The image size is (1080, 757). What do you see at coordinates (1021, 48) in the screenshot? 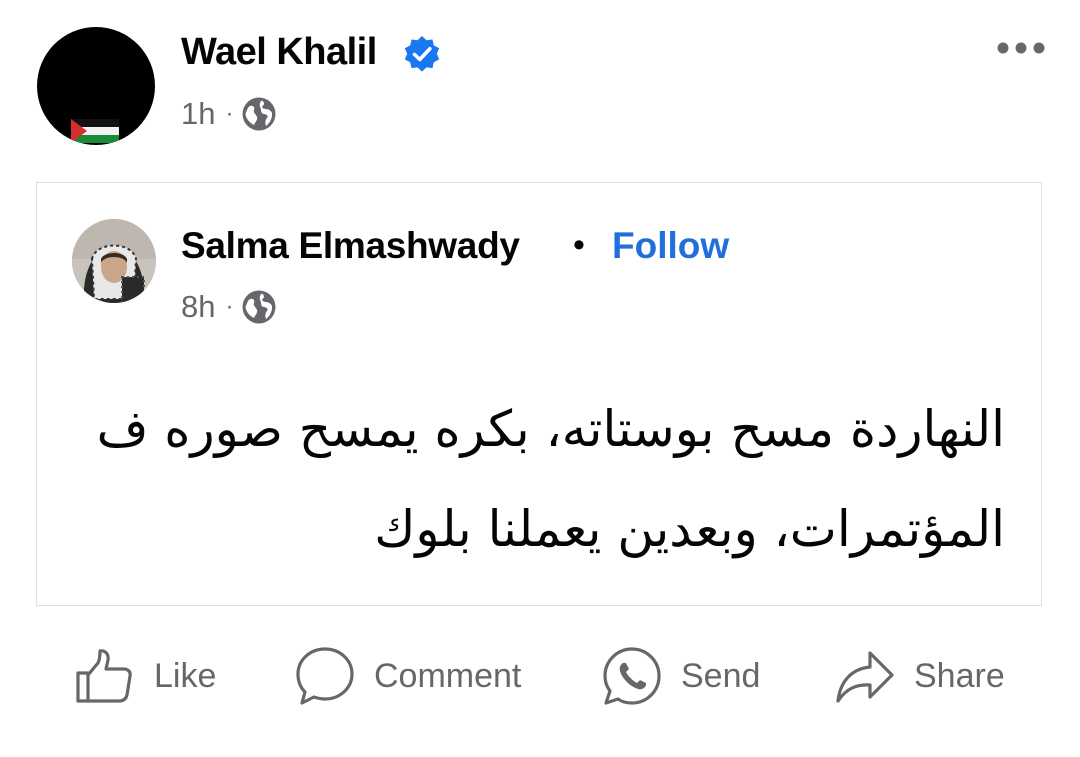
I see `more-options-icon` at bounding box center [1021, 48].